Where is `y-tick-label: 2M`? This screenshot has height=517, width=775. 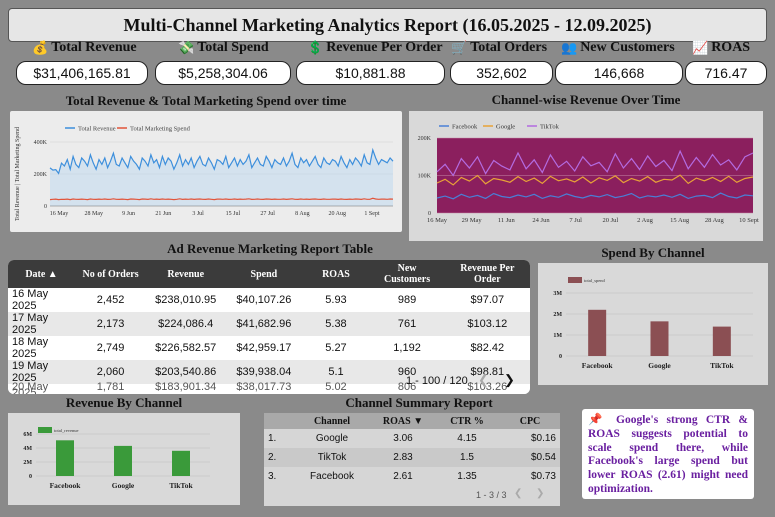
y-tick-label: 2M is located at coordinates (27, 463).